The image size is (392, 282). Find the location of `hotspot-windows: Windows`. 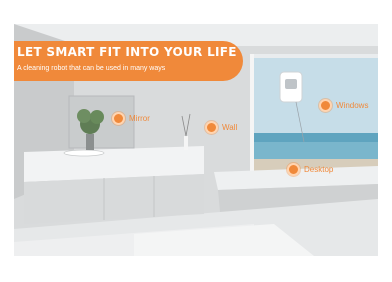

hotspot-windows: Windows is located at coordinates (343, 105).